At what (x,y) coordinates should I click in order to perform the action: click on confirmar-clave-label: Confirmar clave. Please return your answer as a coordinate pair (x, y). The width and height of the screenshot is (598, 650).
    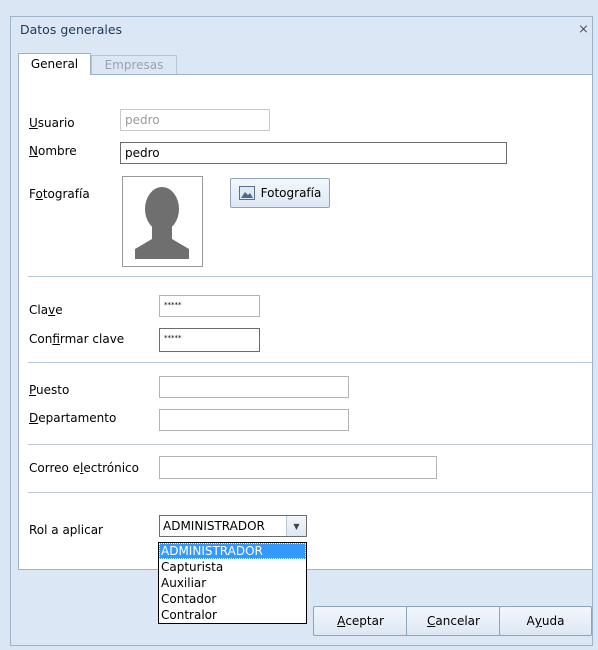
    Looking at the image, I should click on (77, 339).